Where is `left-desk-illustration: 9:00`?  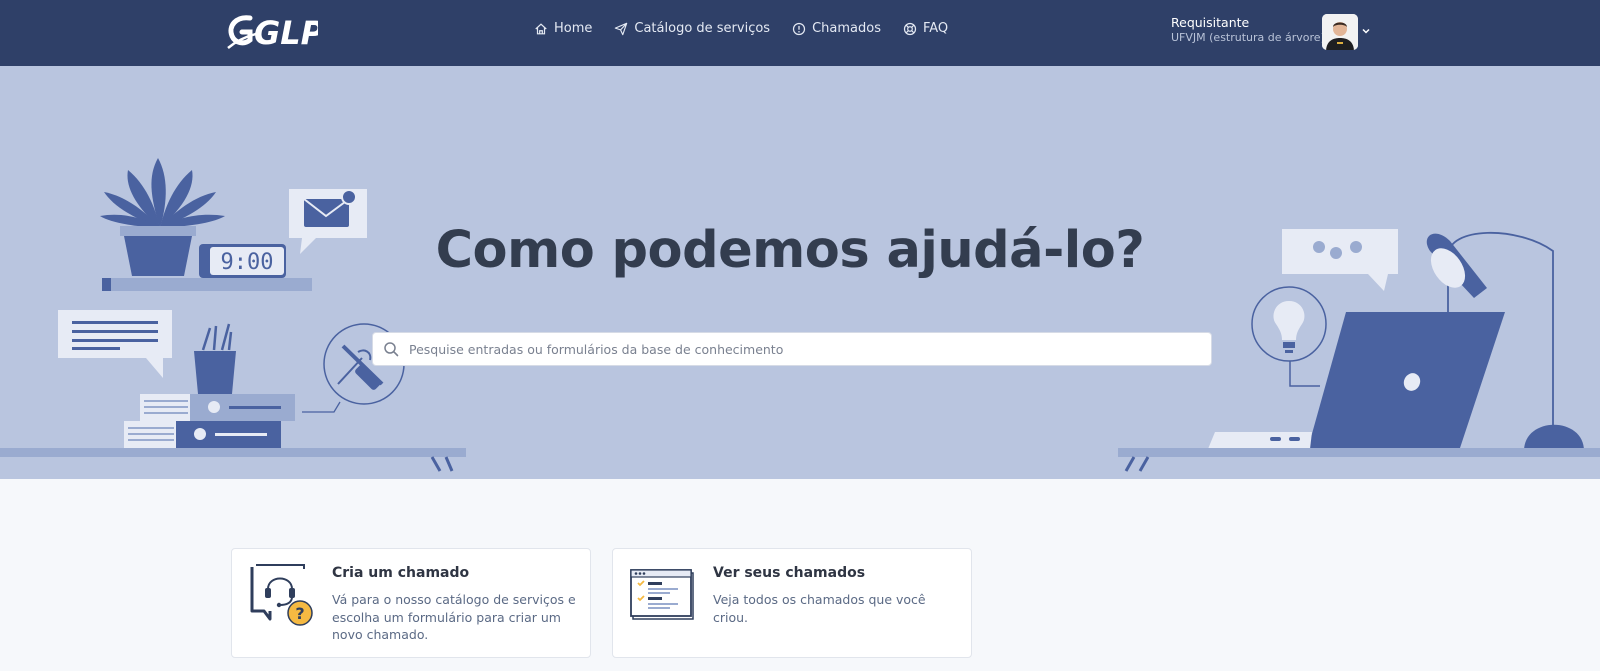
left-desk-illustration: 9:00 is located at coordinates (233, 315).